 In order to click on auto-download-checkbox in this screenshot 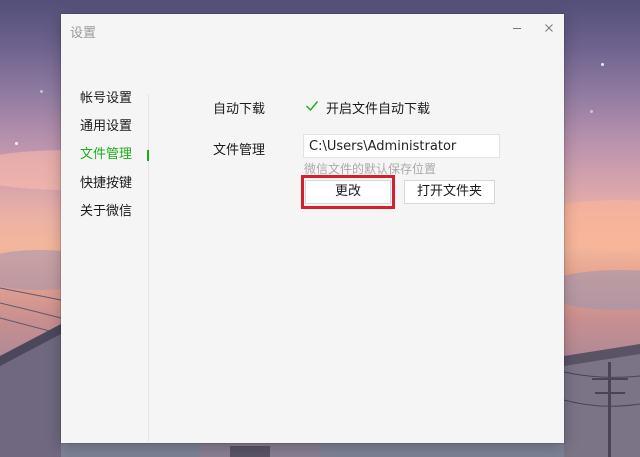, I will do `click(312, 105)`.